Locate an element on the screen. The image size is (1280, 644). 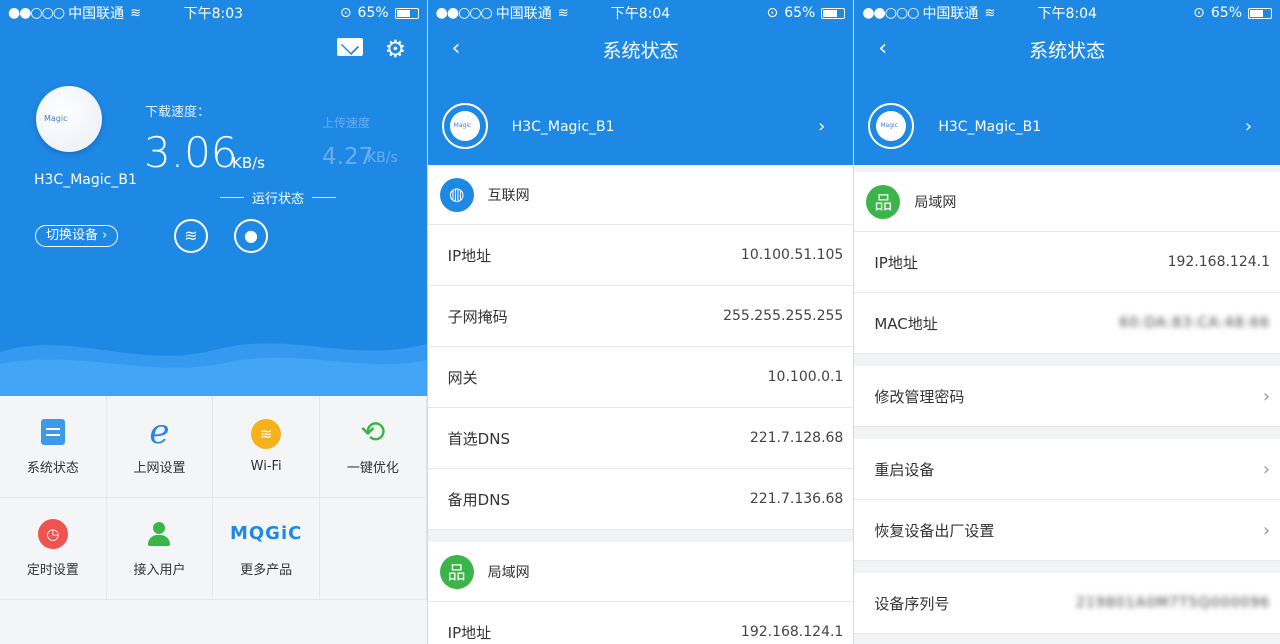
light-bulb-icon: ● is located at coordinates (251, 236).